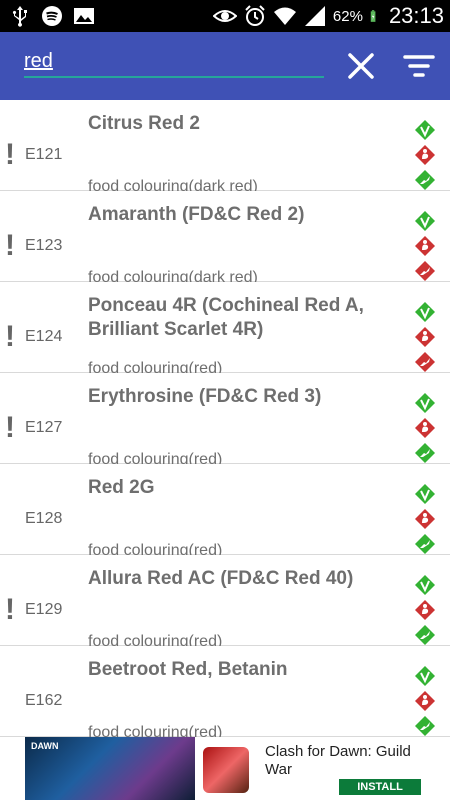  I want to click on wifi-icon, so click(284, 16).